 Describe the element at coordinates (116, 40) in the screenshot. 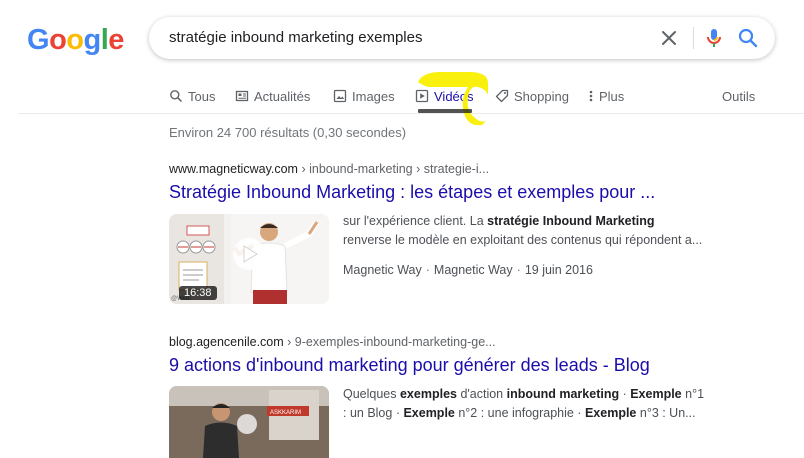

I see `logo-letter: e` at that location.